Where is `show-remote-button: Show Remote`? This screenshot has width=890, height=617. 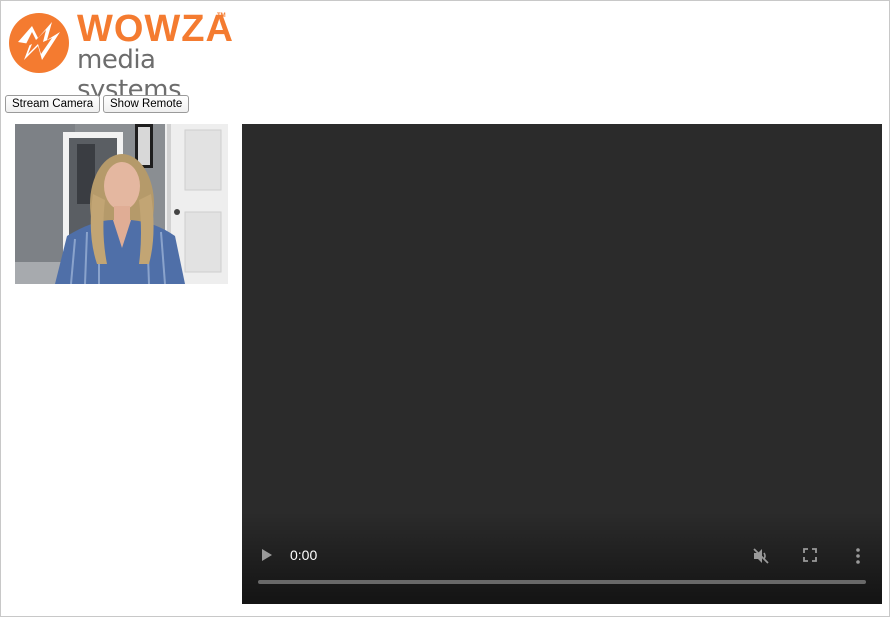 show-remote-button: Show Remote is located at coordinates (146, 104).